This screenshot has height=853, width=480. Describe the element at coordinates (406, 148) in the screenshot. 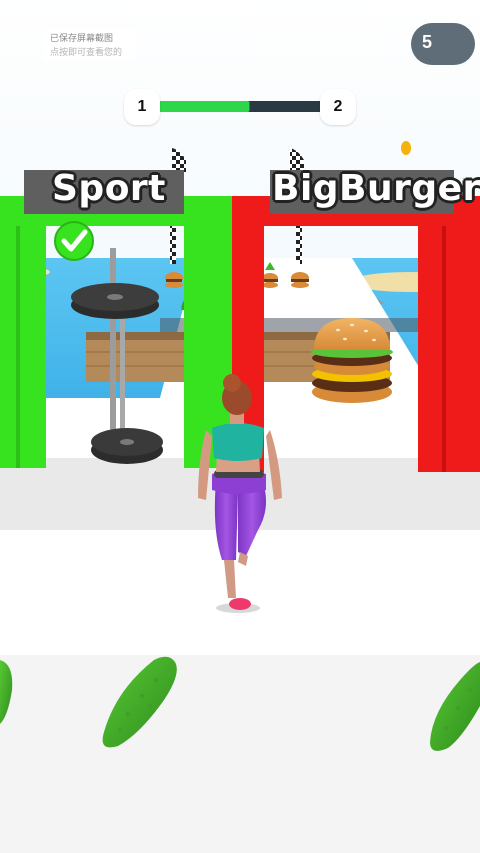

I see `coin-icon` at that location.